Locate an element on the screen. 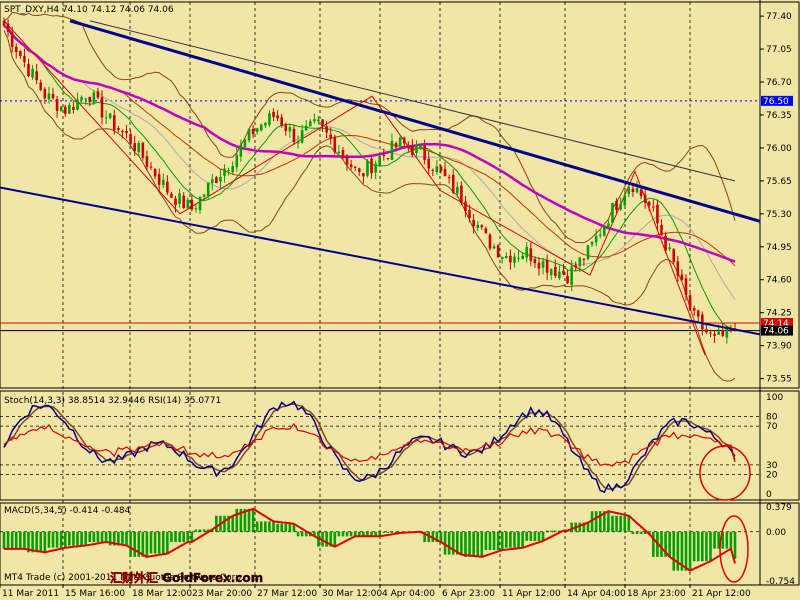 This screenshot has height=600, width=800. price-tick-label: 74.95 is located at coordinates (779, 248).